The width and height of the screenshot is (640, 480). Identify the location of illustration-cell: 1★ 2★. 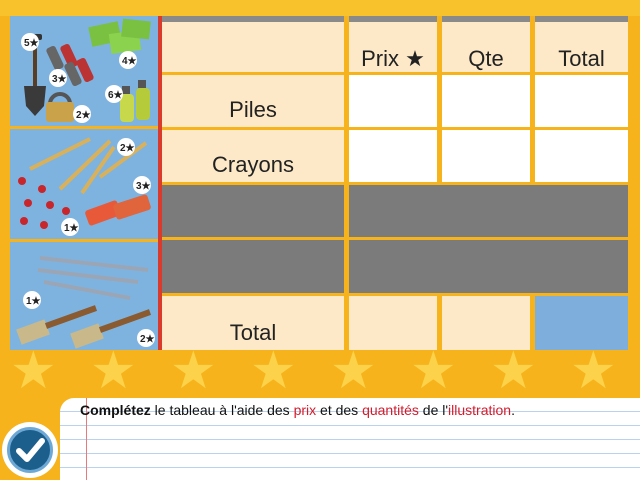
(84, 296).